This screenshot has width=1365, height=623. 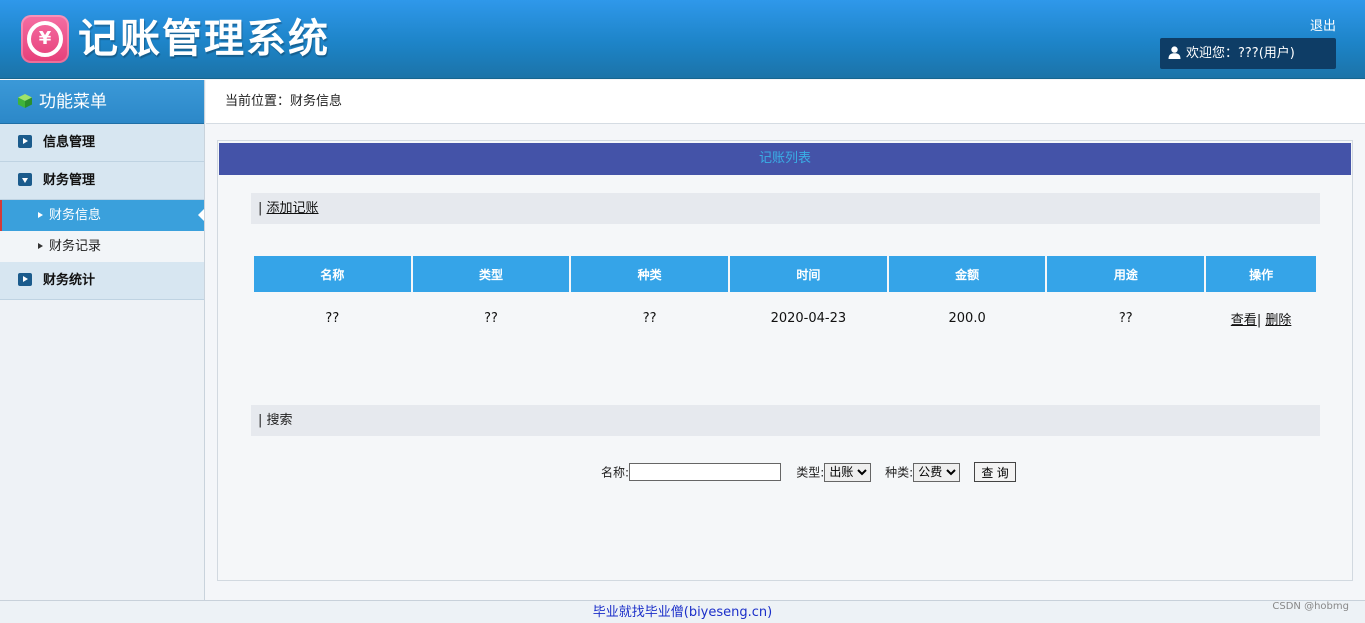 What do you see at coordinates (1310, 606) in the screenshot?
I see `watermark: CSDN @hobmg` at bounding box center [1310, 606].